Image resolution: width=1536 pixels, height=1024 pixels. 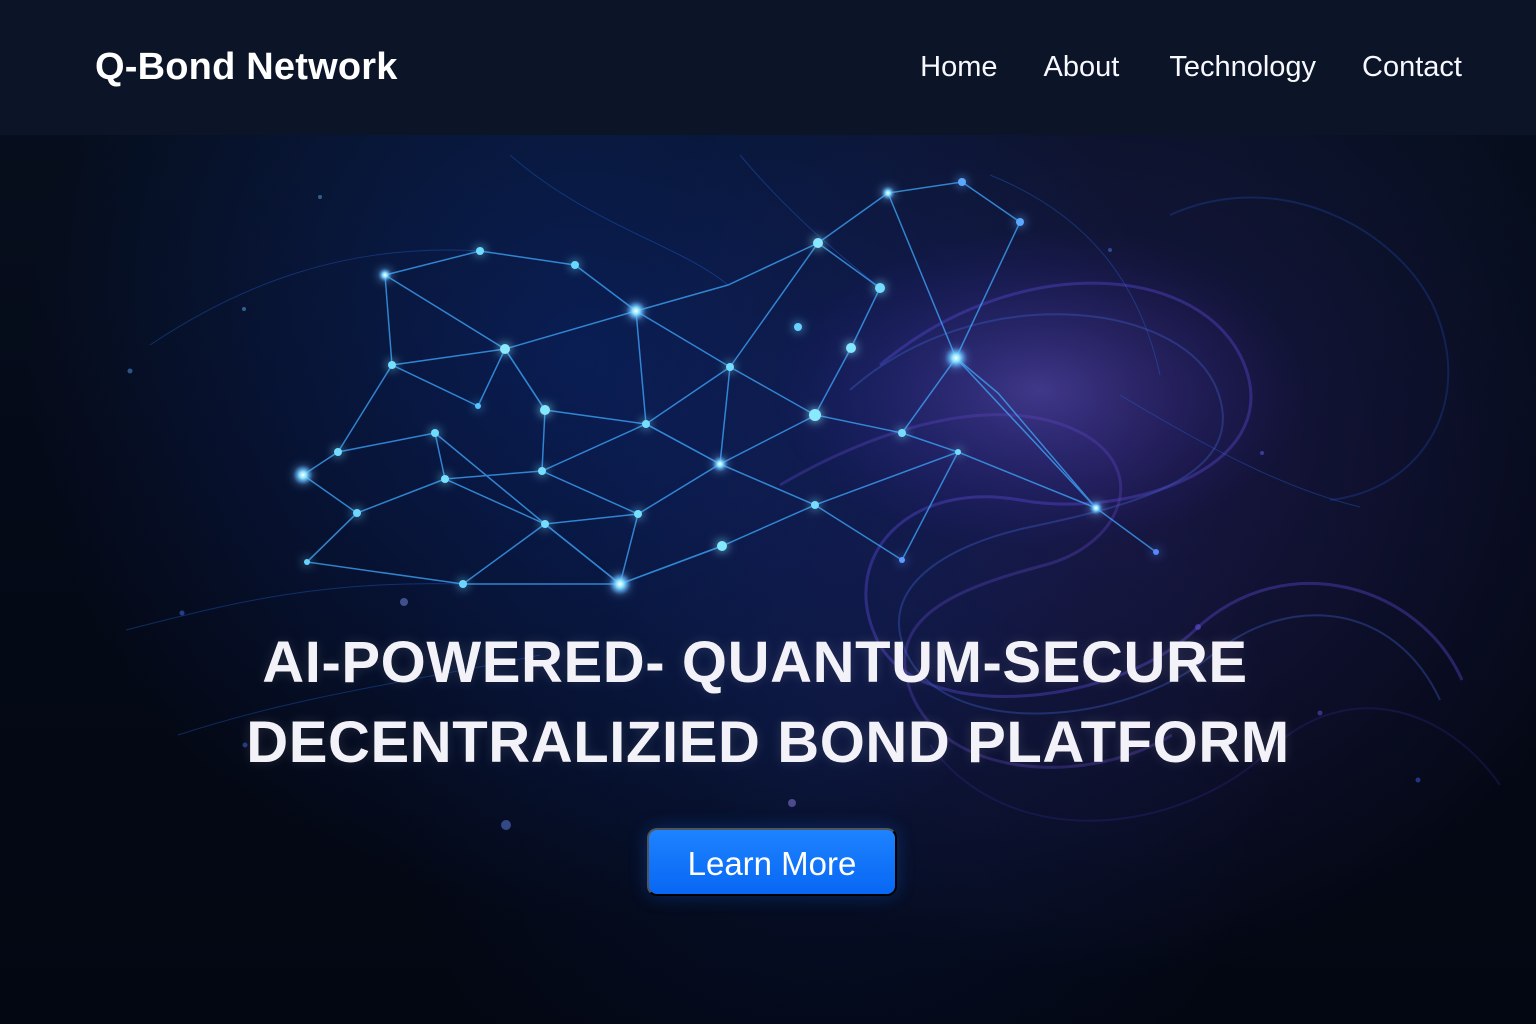 What do you see at coordinates (1412, 67) in the screenshot?
I see `nav-contact-link: Contact` at bounding box center [1412, 67].